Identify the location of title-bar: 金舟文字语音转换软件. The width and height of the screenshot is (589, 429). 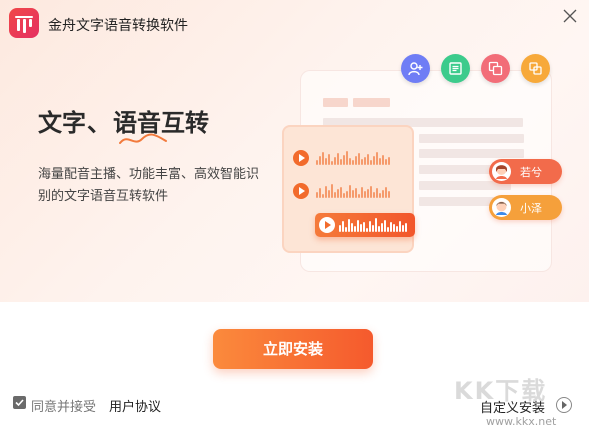
(294, 23).